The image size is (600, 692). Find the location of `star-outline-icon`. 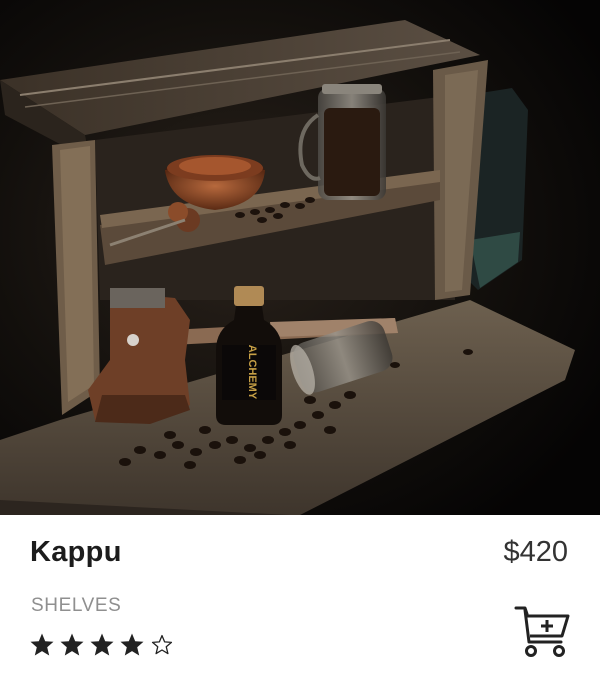

star-outline-icon is located at coordinates (162, 644).